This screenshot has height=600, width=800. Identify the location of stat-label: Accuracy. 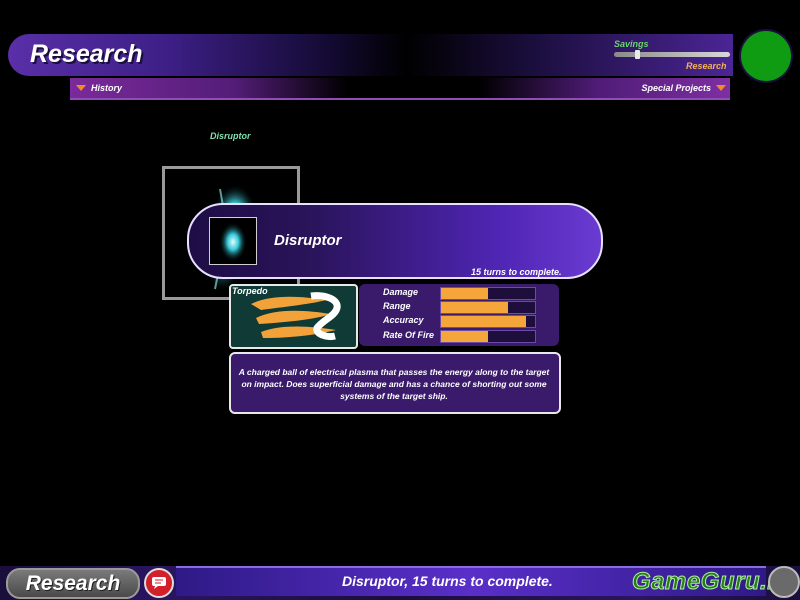
(403, 320).